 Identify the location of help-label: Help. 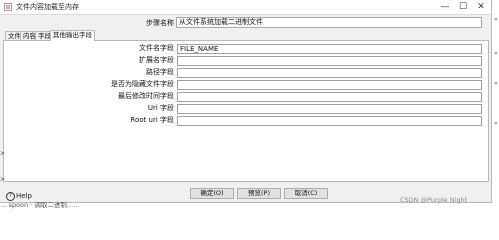
(24, 196).